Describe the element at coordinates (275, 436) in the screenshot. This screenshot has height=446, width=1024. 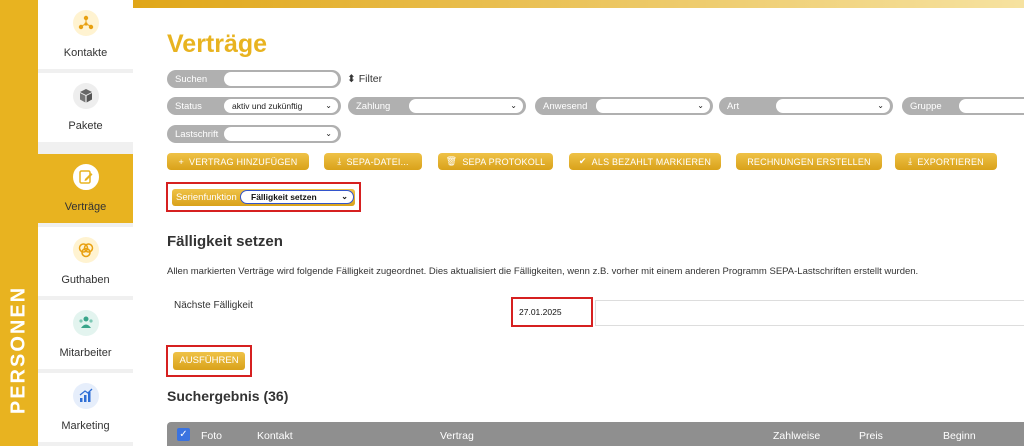
I see `column-header-kontakt: Kontakt` at that location.